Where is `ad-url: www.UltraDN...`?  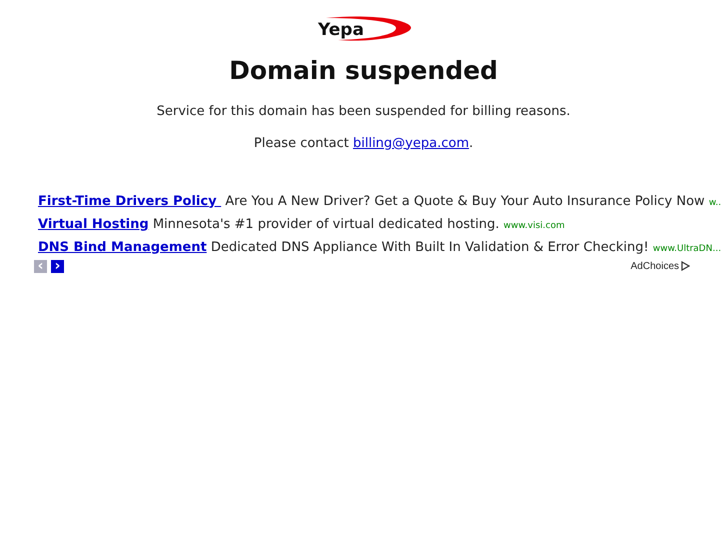
ad-url: www.UltraDN... is located at coordinates (687, 249).